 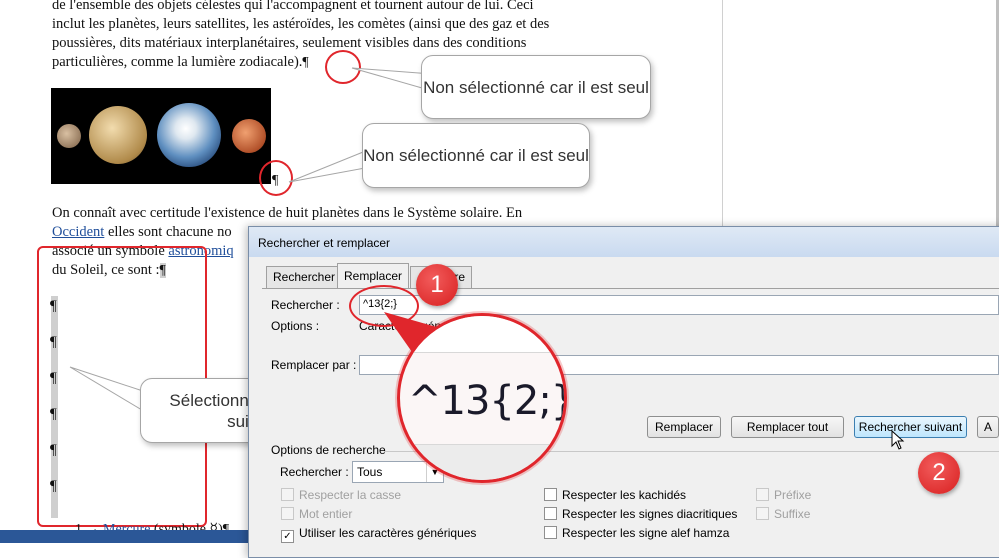 What do you see at coordinates (304, 277) in the screenshot?
I see `tab-rechercher: Rechercher` at bounding box center [304, 277].